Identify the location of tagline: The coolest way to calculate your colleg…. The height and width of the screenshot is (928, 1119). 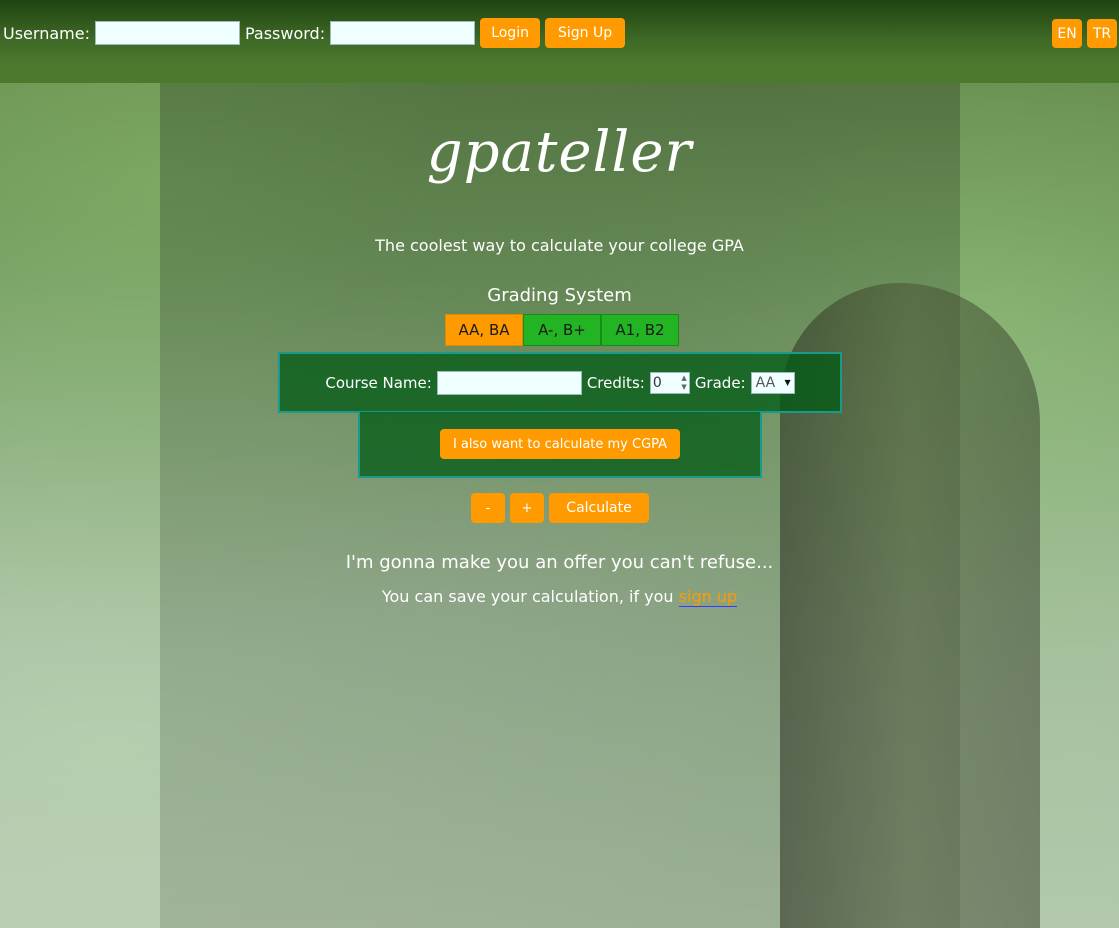
(559, 245).